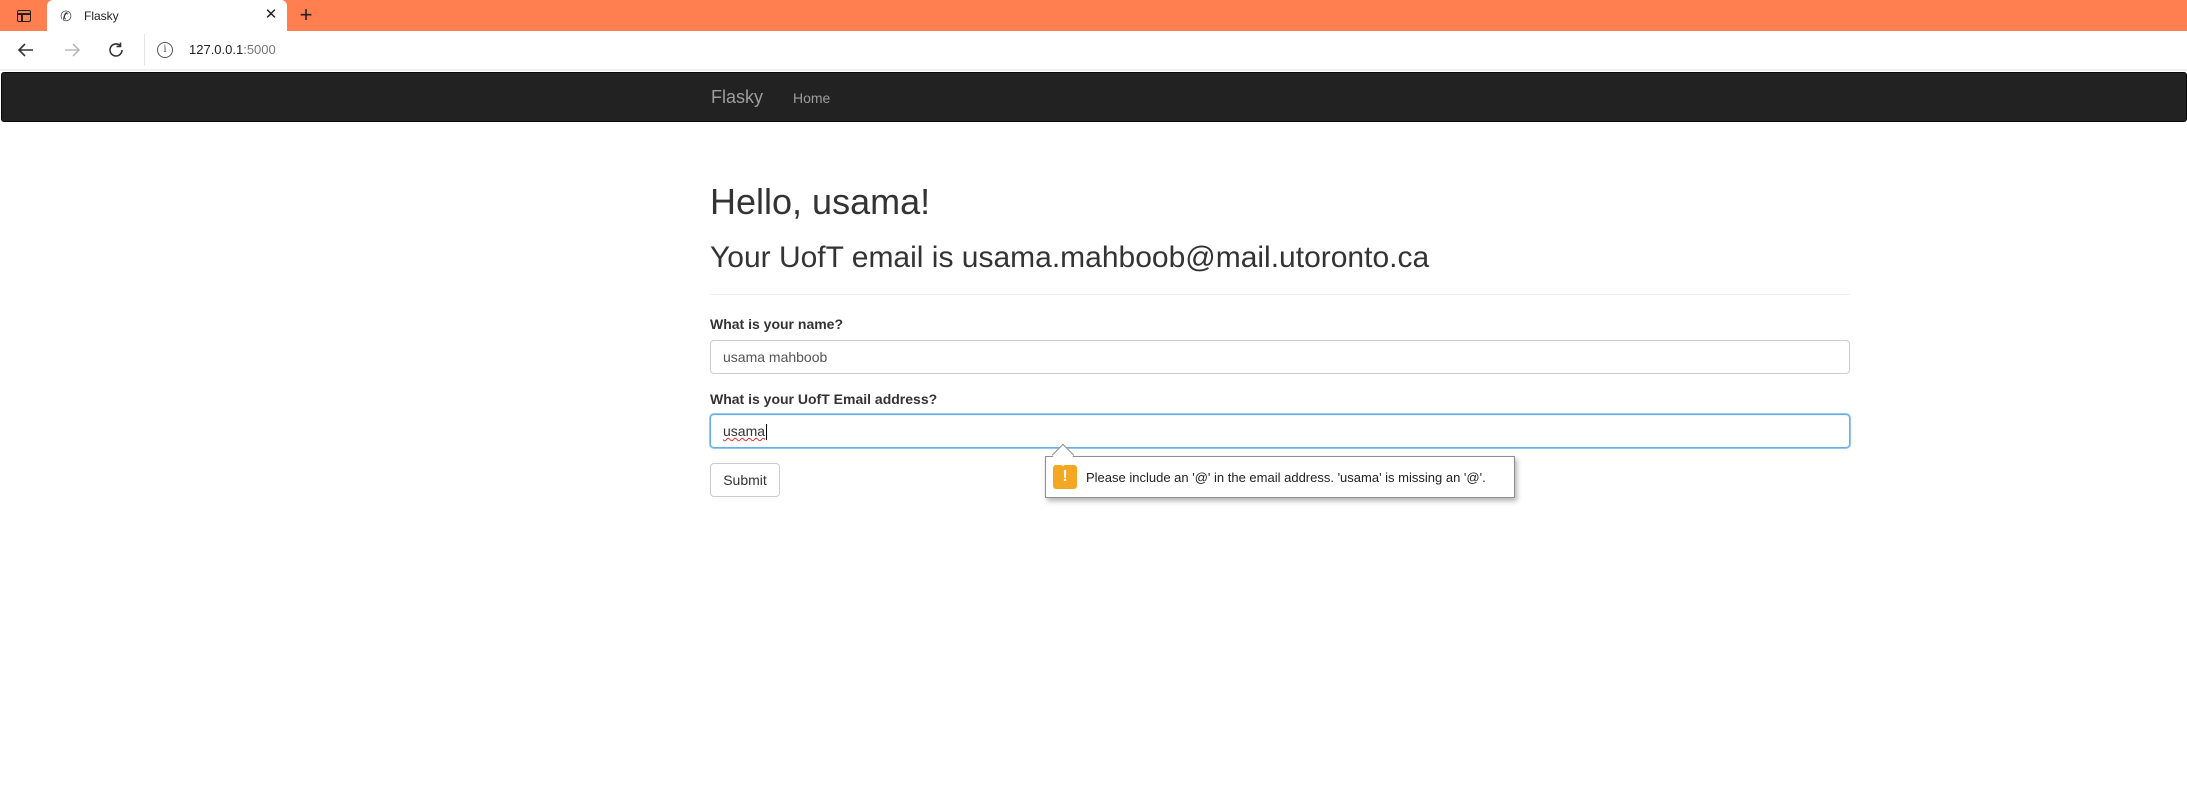 This screenshot has width=2187, height=802. What do you see at coordinates (26, 50) in the screenshot?
I see `back-arrow-icon` at bounding box center [26, 50].